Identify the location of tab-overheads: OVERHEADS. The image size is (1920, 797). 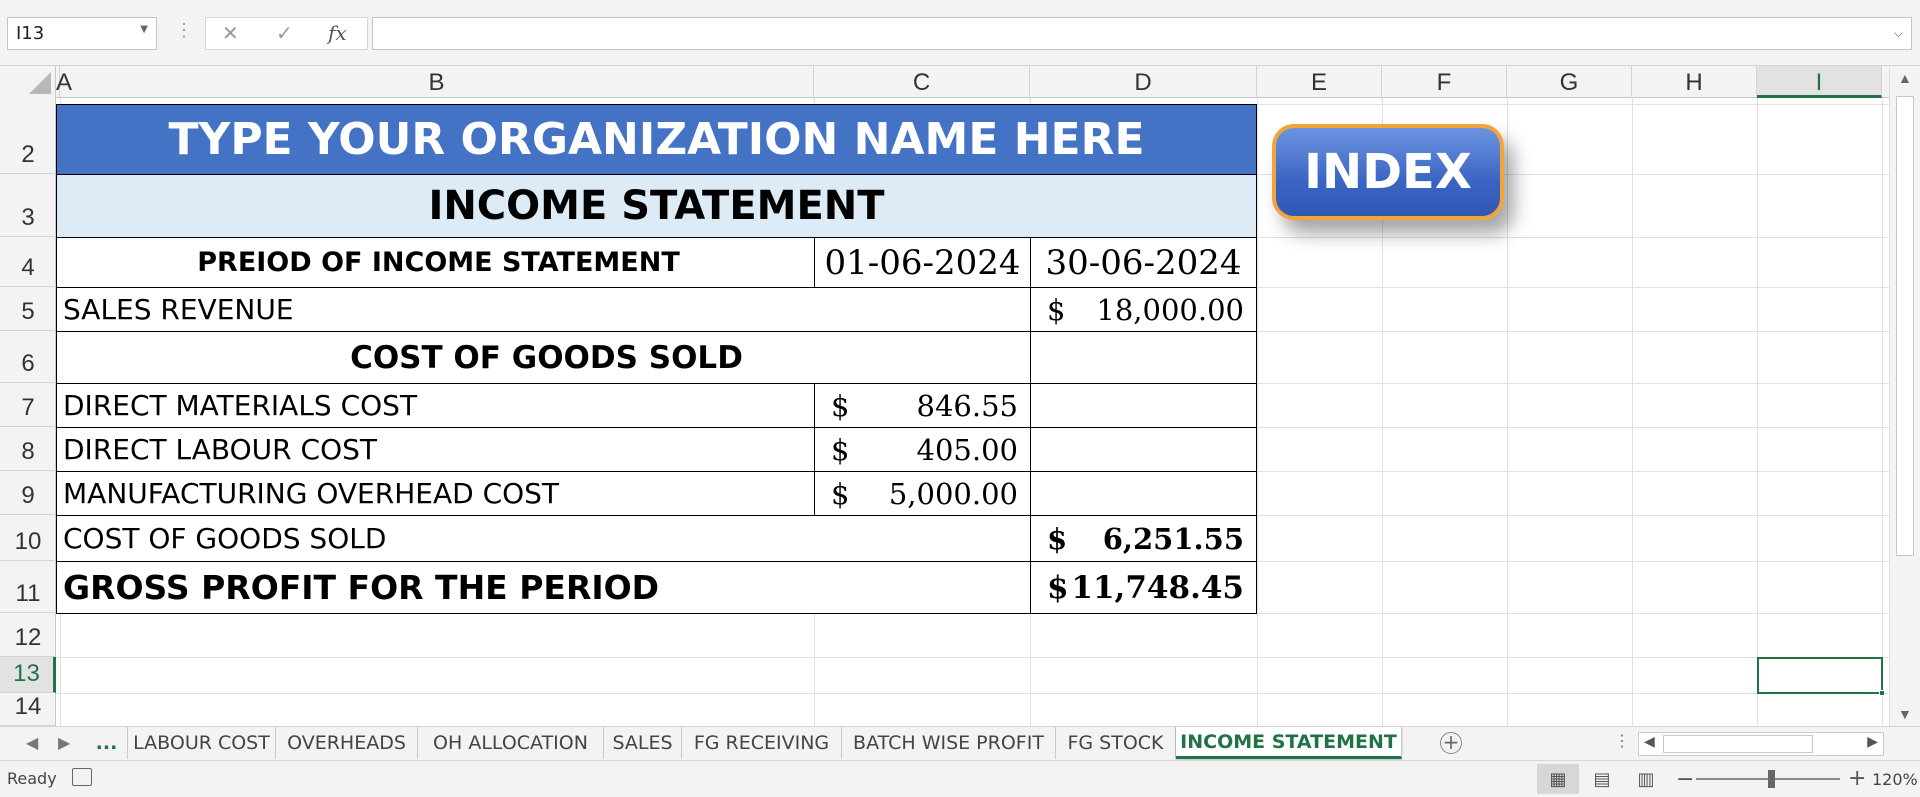
(347, 743).